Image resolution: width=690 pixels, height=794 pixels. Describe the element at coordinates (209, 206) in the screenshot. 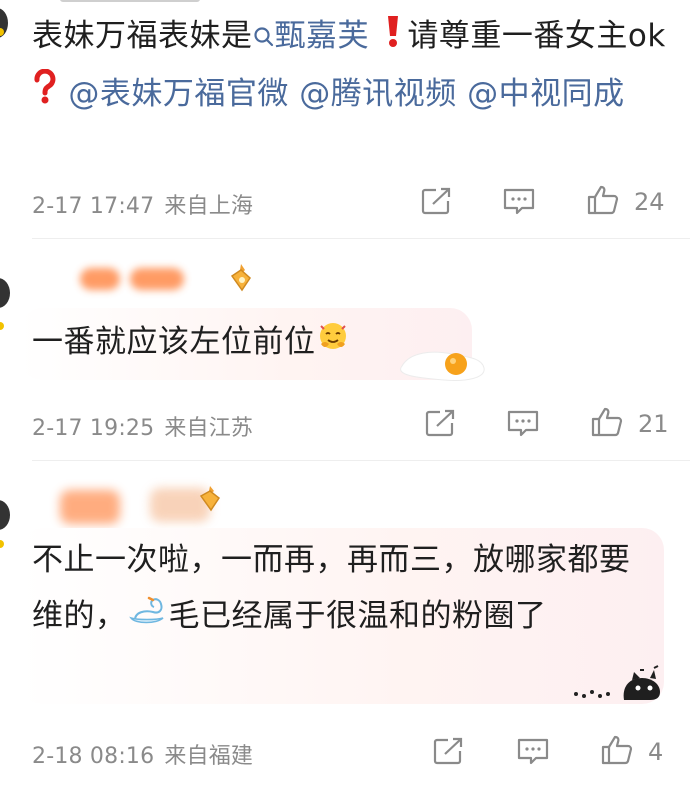

I see `location: 来自上海` at that location.